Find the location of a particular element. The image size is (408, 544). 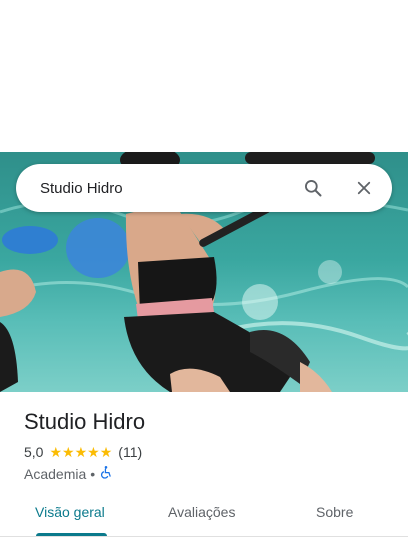

tab-visao-geral: Visão geral is located at coordinates (70, 512).